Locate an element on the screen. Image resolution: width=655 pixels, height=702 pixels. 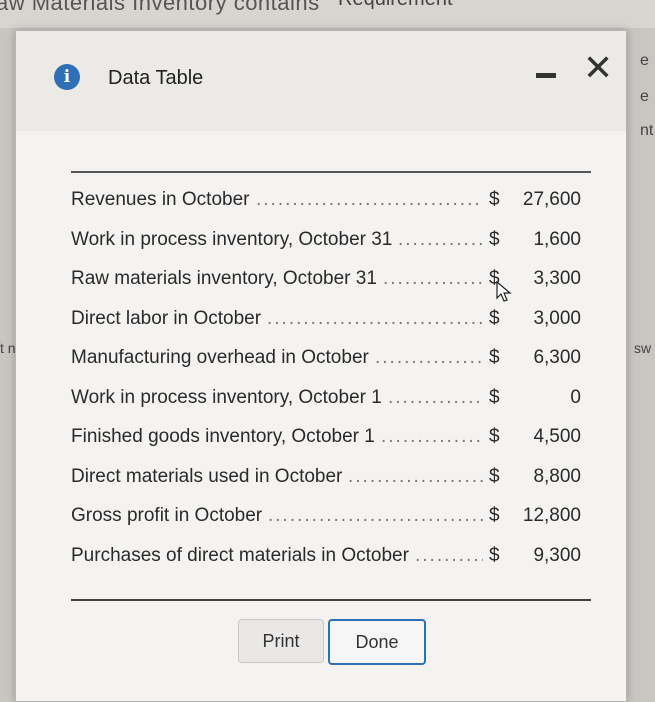
row-label: Gross profit in October is located at coordinates (167, 515).